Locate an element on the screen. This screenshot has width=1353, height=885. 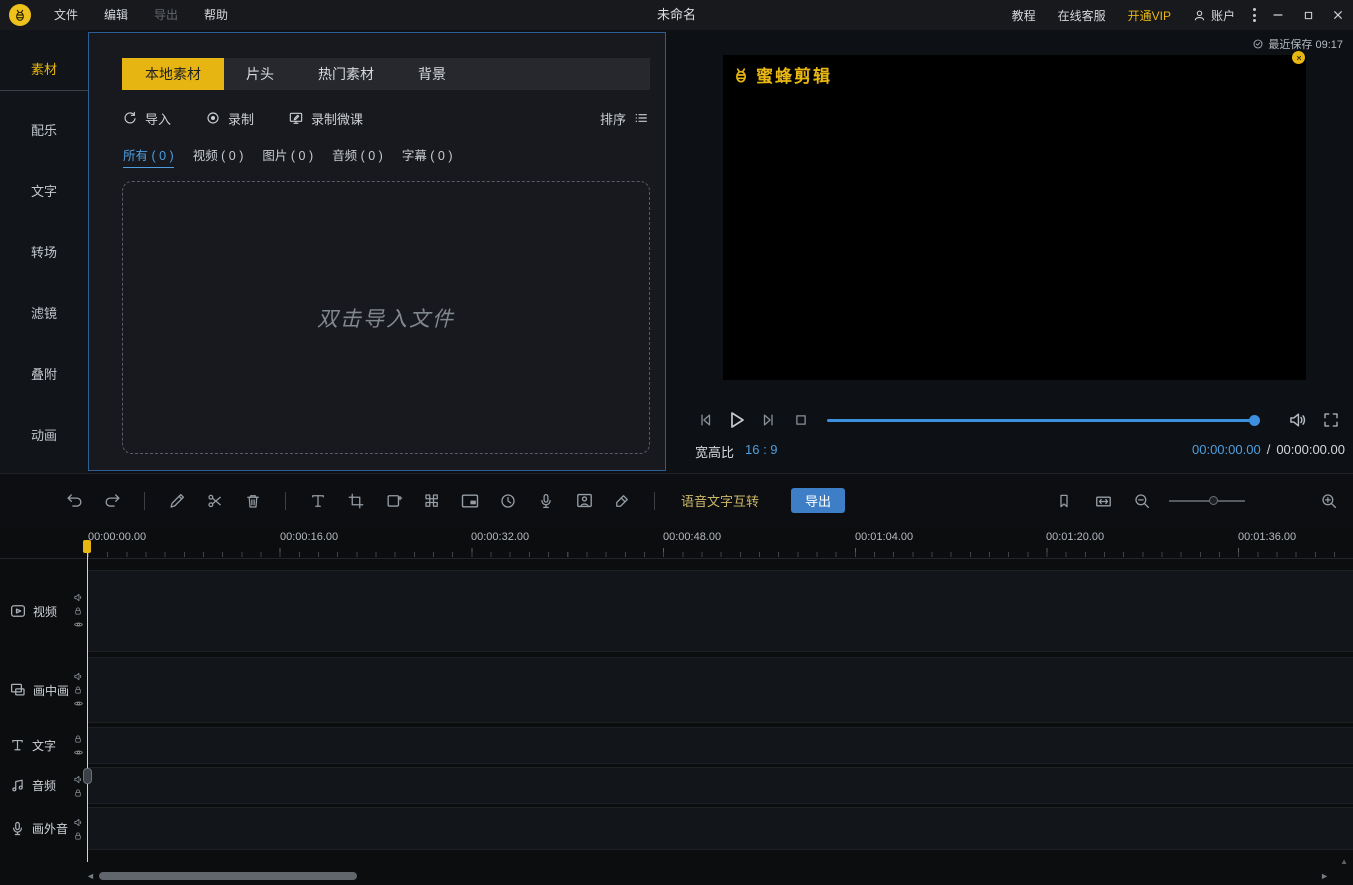
video-track-lane is located at coordinates (720, 611).